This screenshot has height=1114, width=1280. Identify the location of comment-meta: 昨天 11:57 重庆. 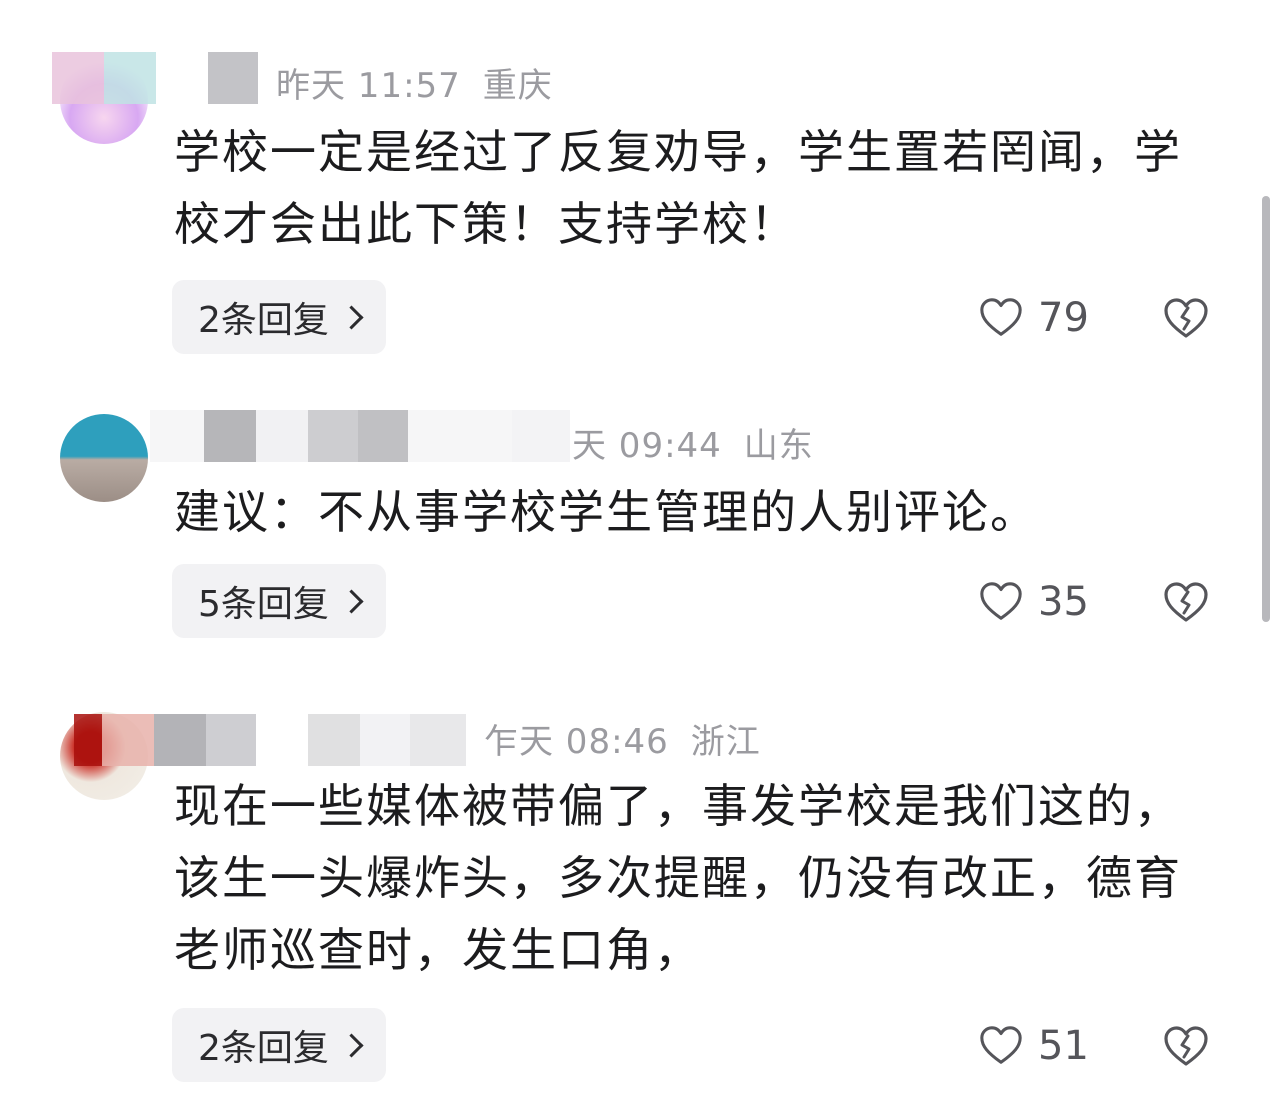
(414, 82).